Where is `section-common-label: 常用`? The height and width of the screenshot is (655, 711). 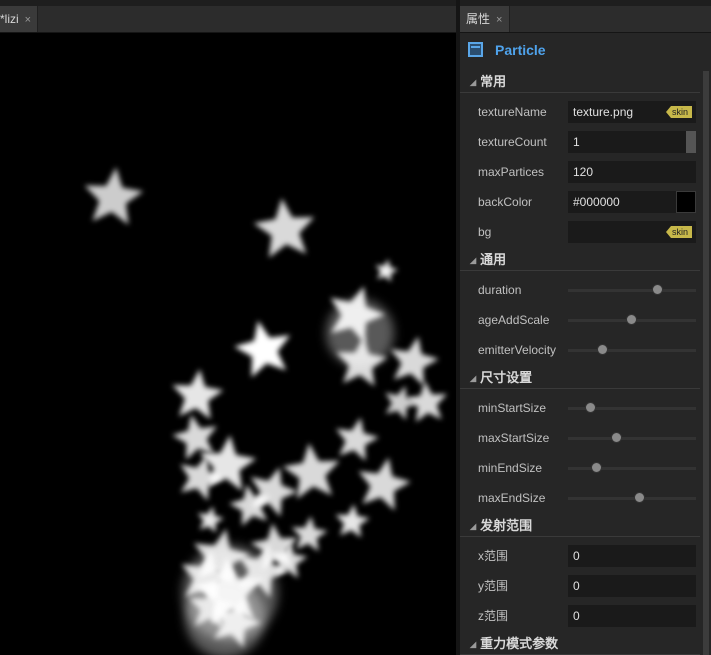 section-common-label: 常用 is located at coordinates (493, 81).